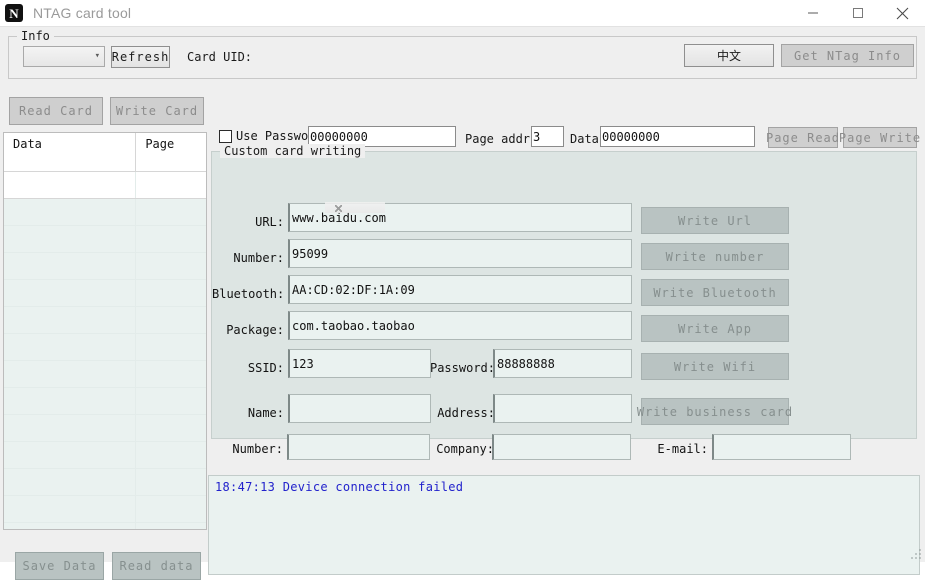 Image resolution: width=925 pixels, height=580 pixels. I want to click on save-data-button: Save Data, so click(59, 566).